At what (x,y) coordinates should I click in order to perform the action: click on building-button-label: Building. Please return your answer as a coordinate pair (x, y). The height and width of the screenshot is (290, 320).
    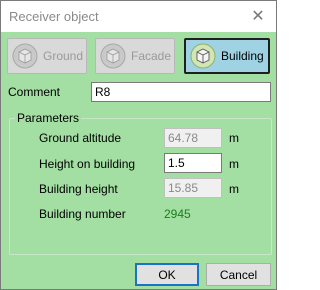
    Looking at the image, I should click on (242, 56).